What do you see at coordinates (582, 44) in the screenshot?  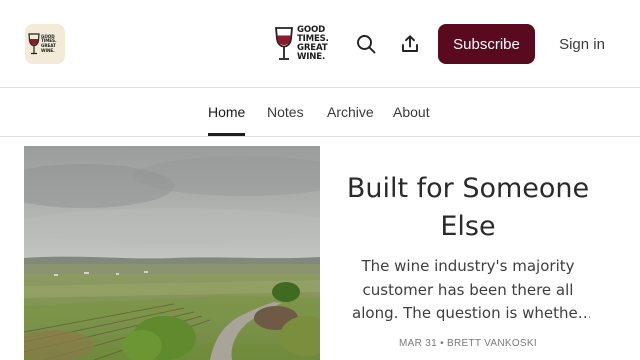 I see `sign-in-link: Sign in` at bounding box center [582, 44].